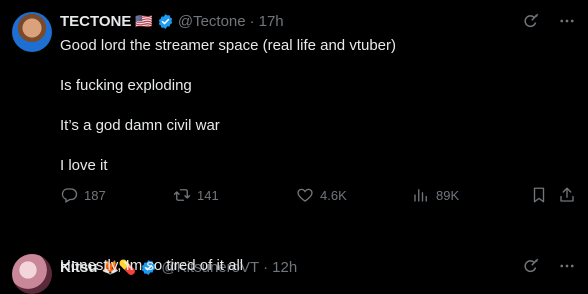  I want to click on tweet-header: TECTONE 🇺🇸 @Tectone · 17h, so click(172, 21).